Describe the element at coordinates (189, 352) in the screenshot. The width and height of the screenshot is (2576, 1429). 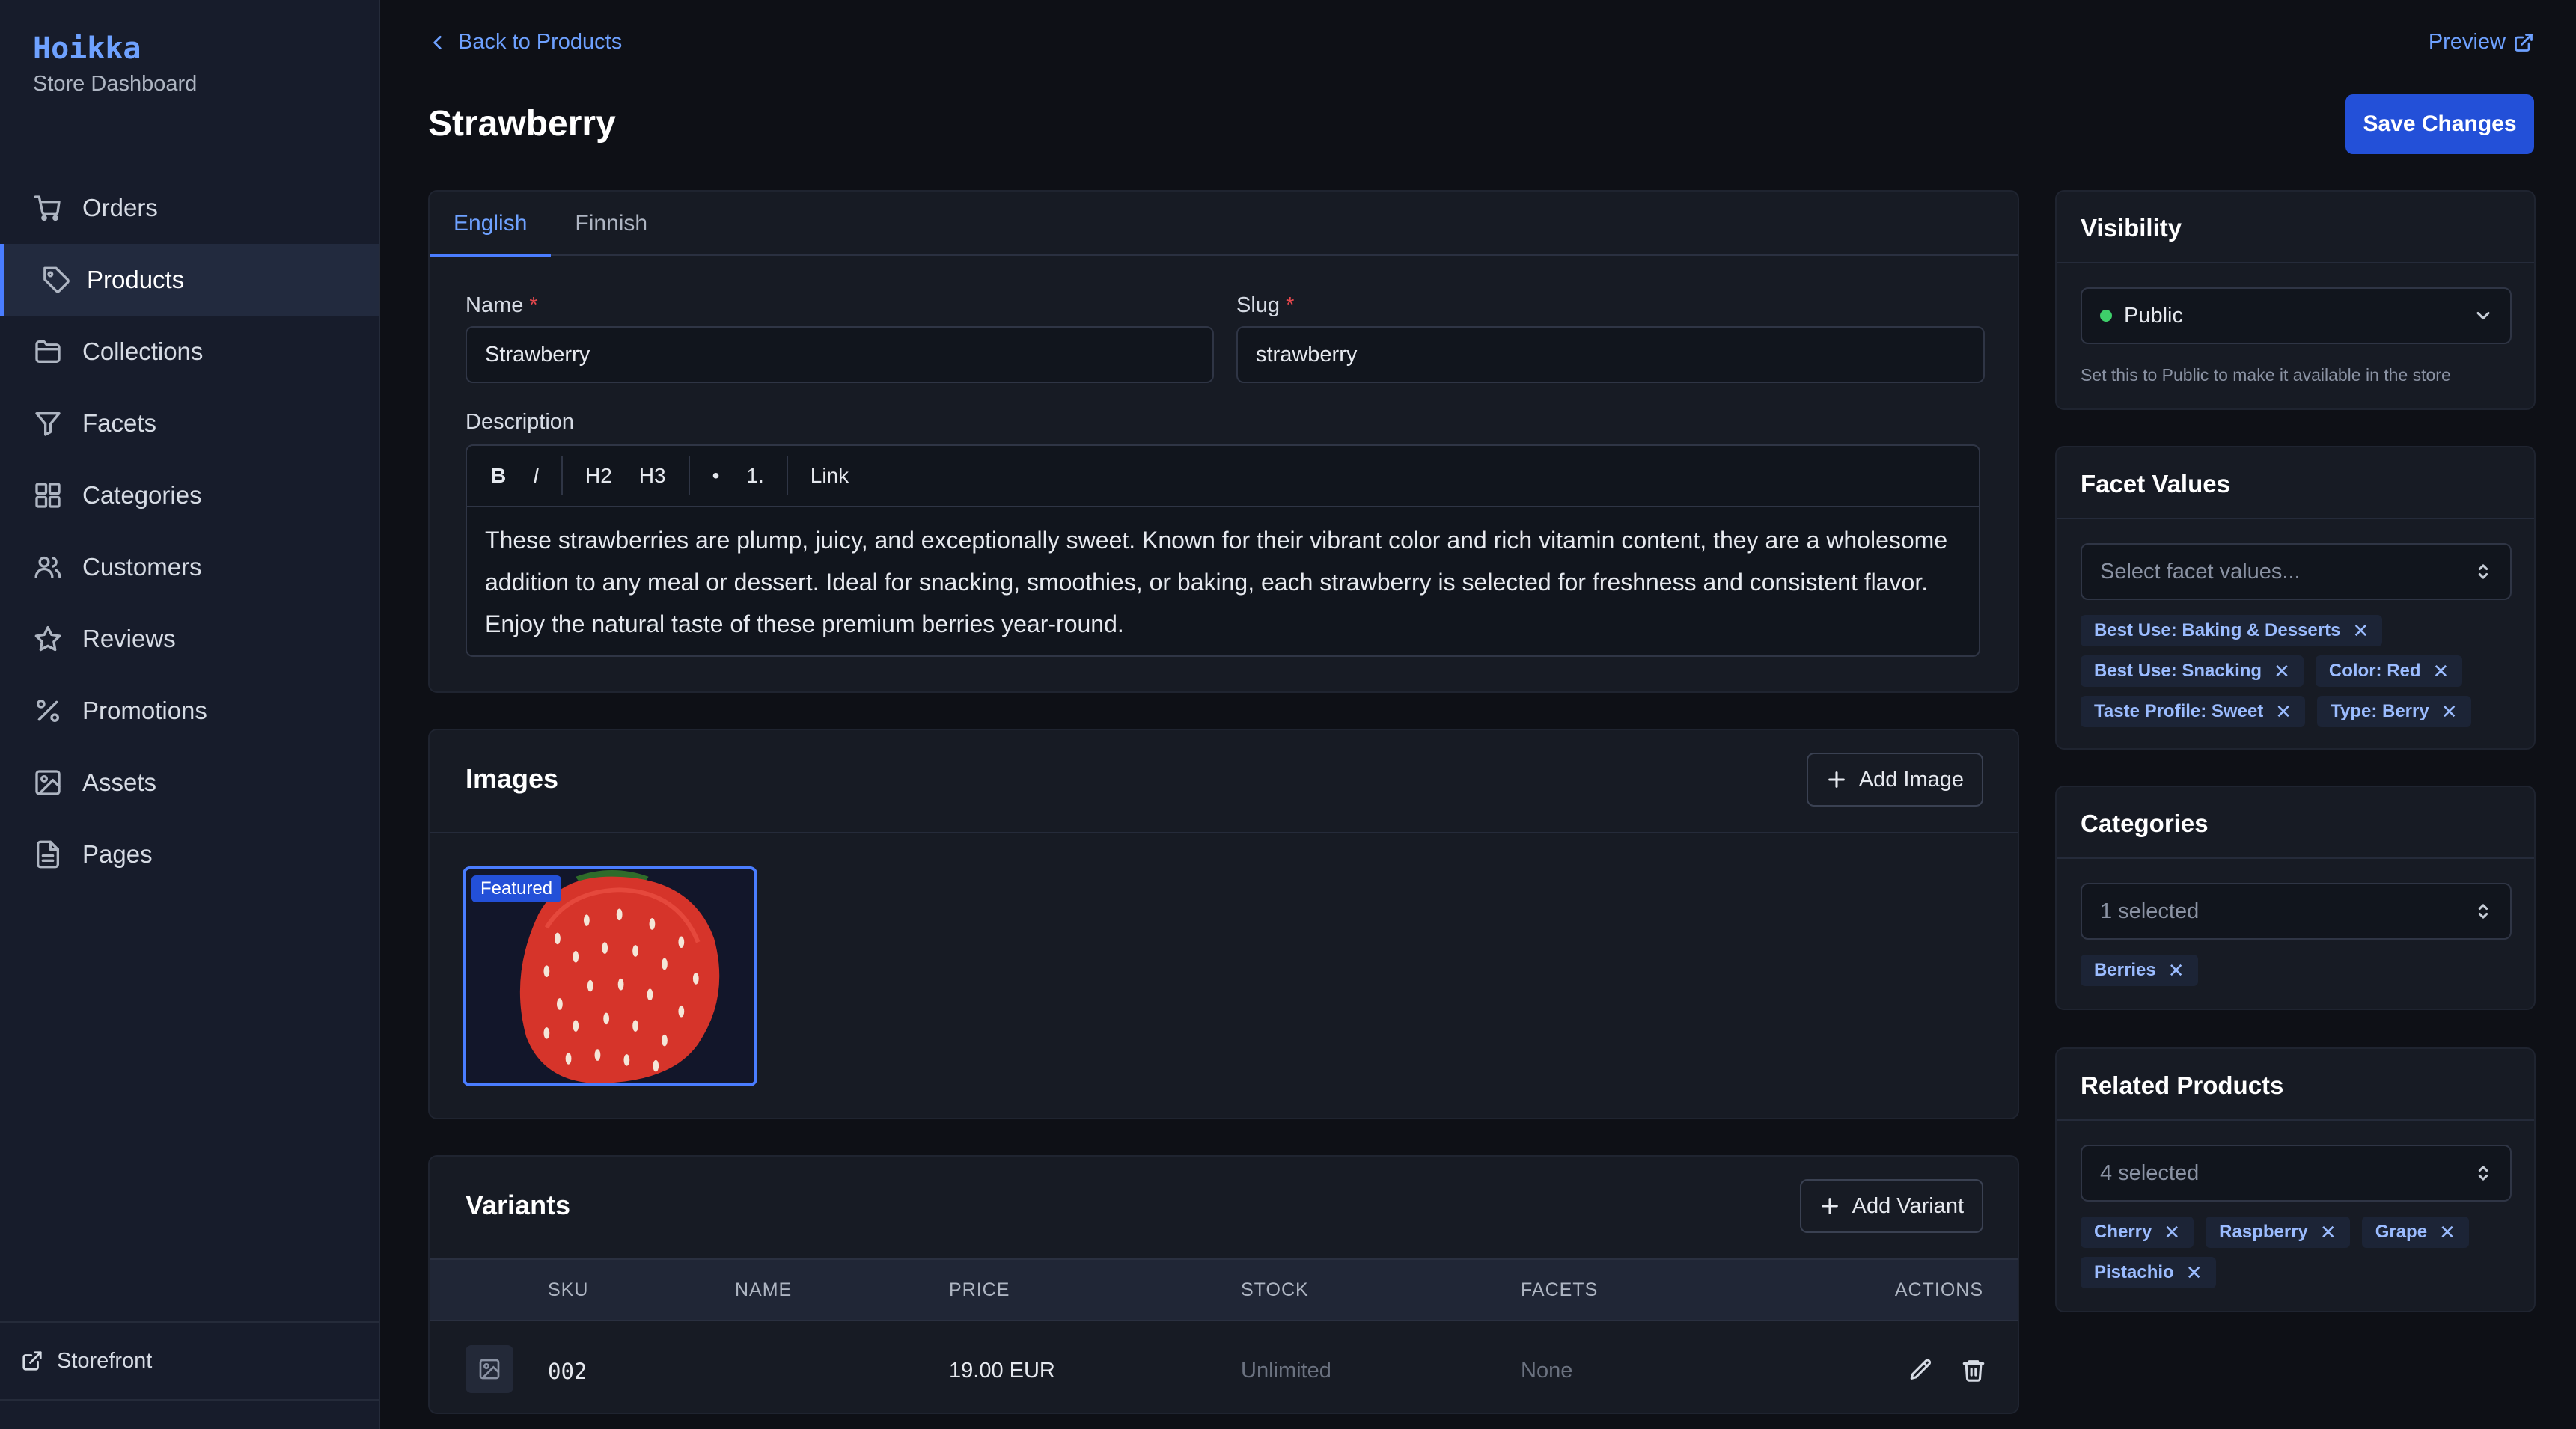
I see `sidebar-item-collections: Collections` at that location.